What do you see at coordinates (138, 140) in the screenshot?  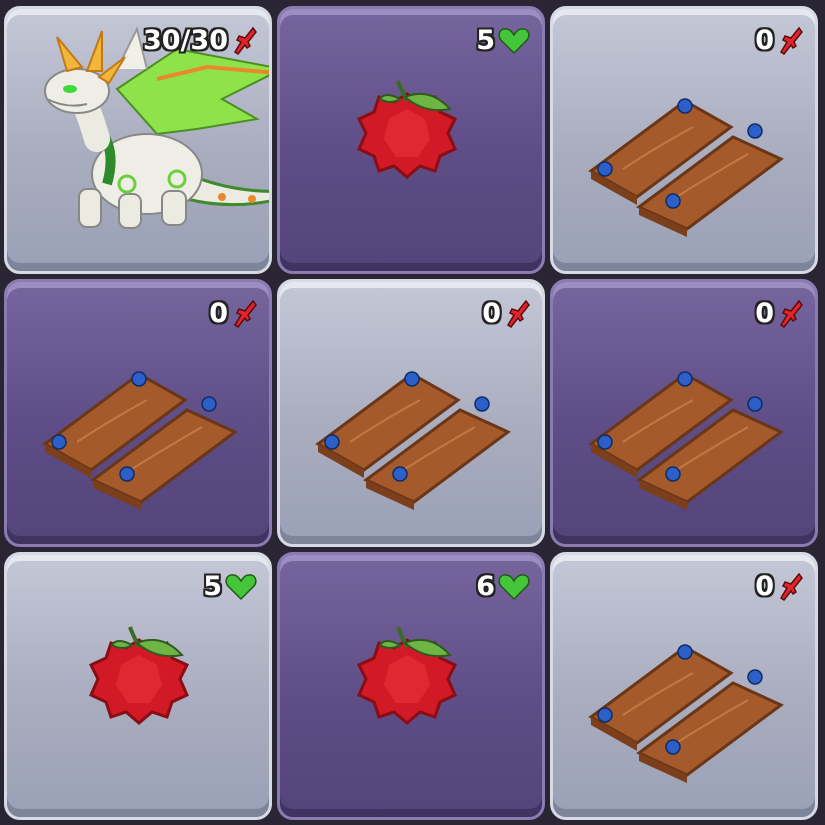 I see `tile-dragon: 30/30` at bounding box center [138, 140].